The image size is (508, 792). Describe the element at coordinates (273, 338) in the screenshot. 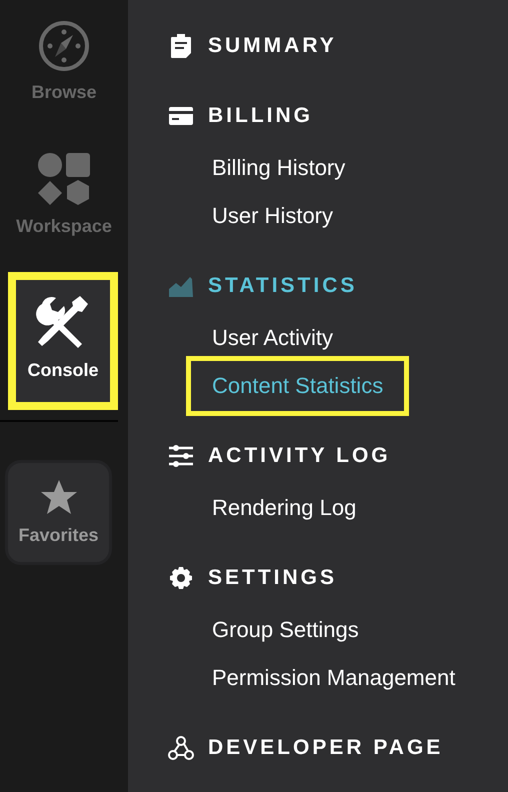

I see `menu-item: User Activity` at that location.